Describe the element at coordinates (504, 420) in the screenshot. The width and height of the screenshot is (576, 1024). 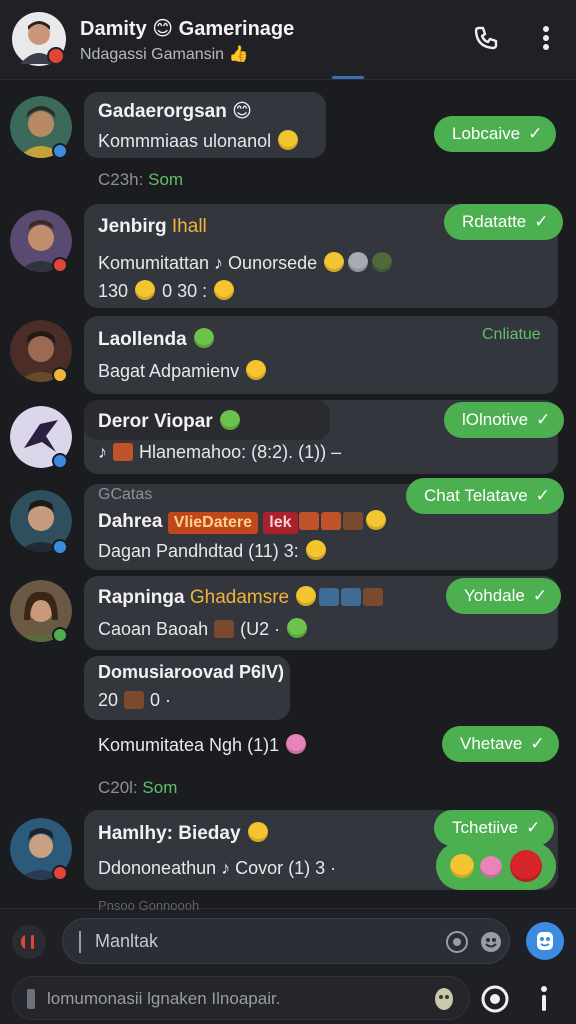
I see `status-pill: lOlnotive ✓` at that location.